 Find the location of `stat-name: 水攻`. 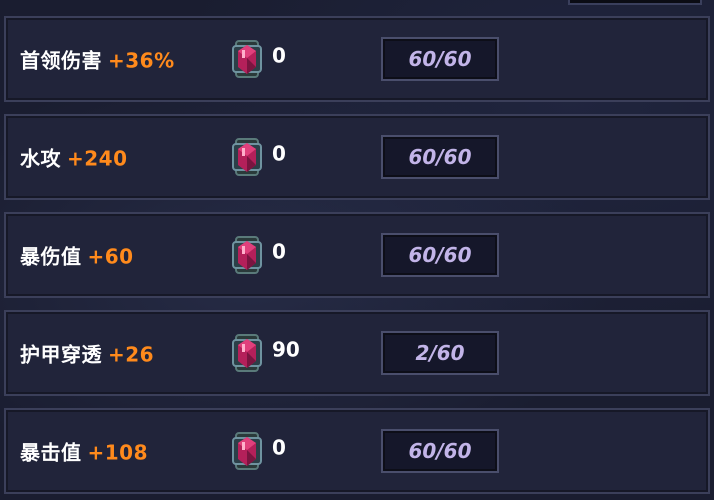

stat-name: 水攻 is located at coordinates (40, 158).